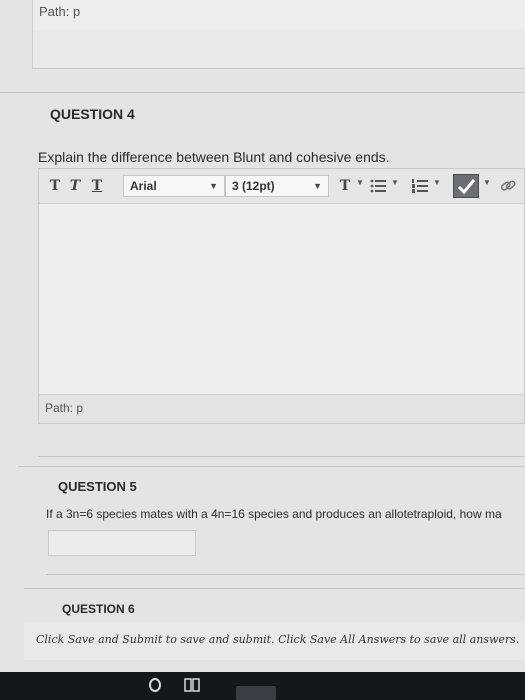 The image size is (525, 700). Describe the element at coordinates (277, 186) in the screenshot. I see `font-size-select: 3 (12pt) ▼` at that location.